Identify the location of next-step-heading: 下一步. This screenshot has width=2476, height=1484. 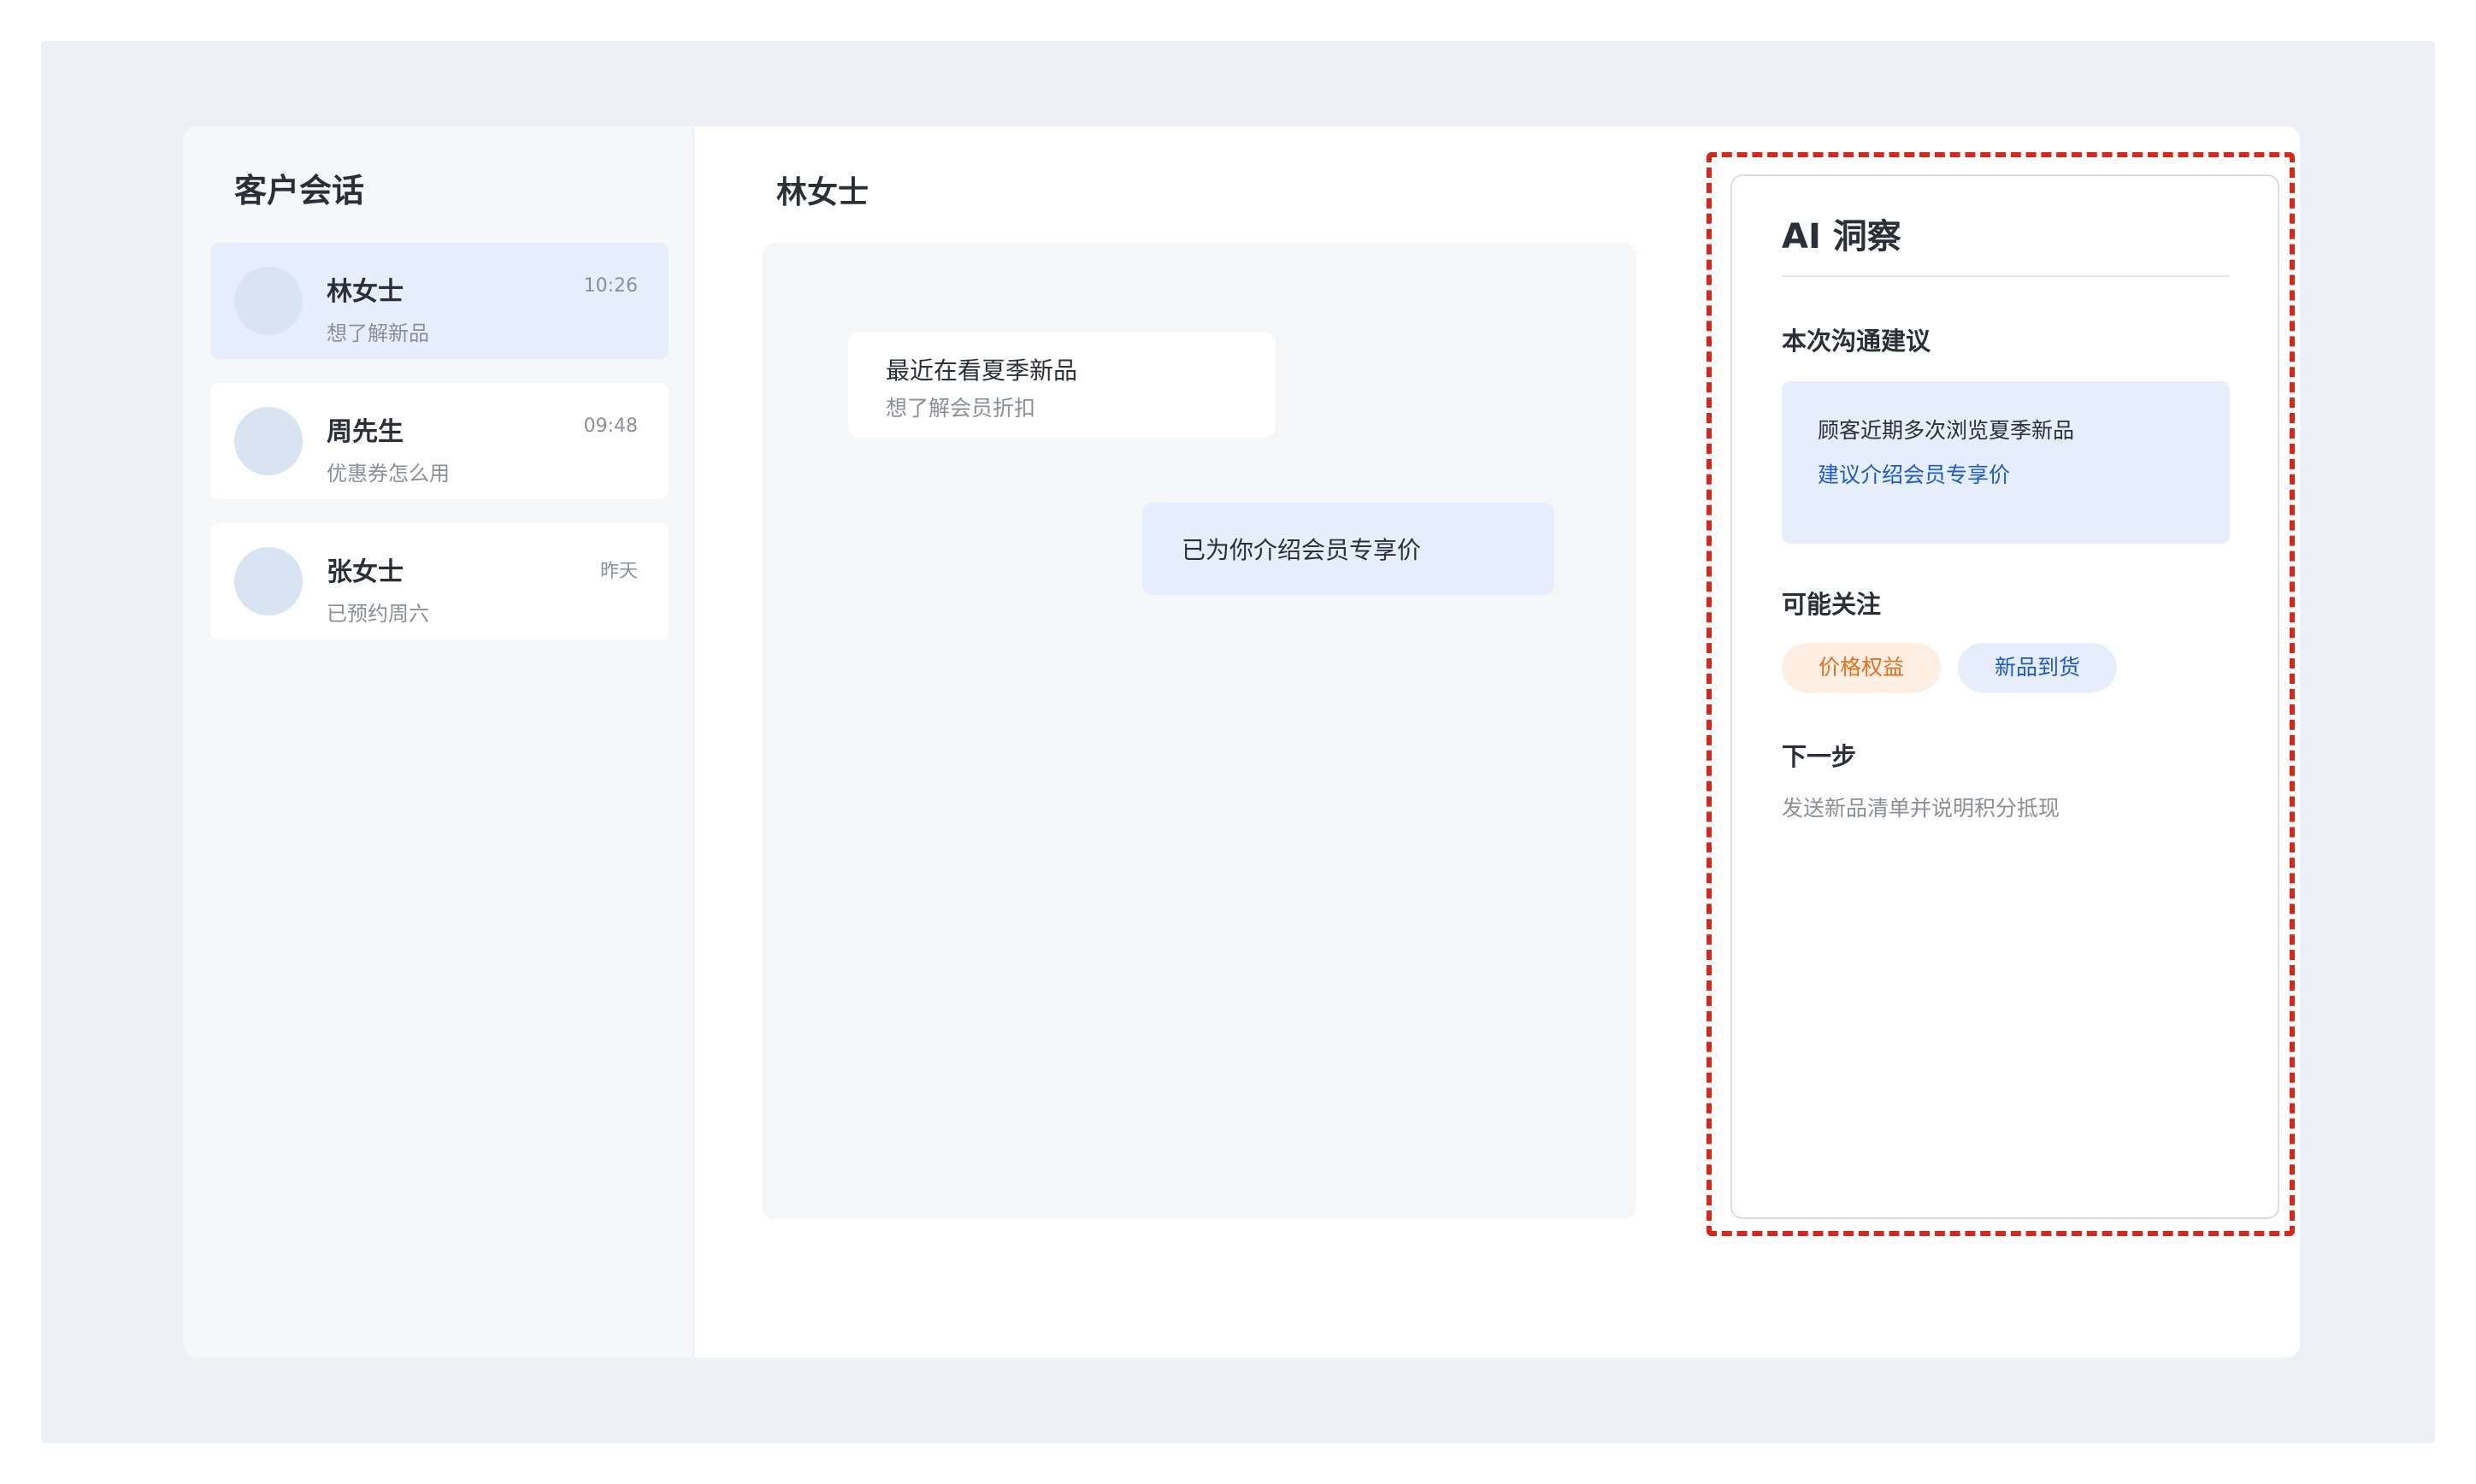
(1819, 756).